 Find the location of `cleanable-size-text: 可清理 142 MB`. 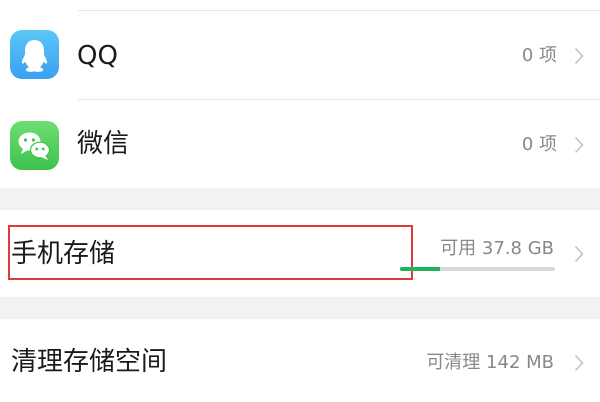

cleanable-size-text: 可清理 142 MB is located at coordinates (490, 362).